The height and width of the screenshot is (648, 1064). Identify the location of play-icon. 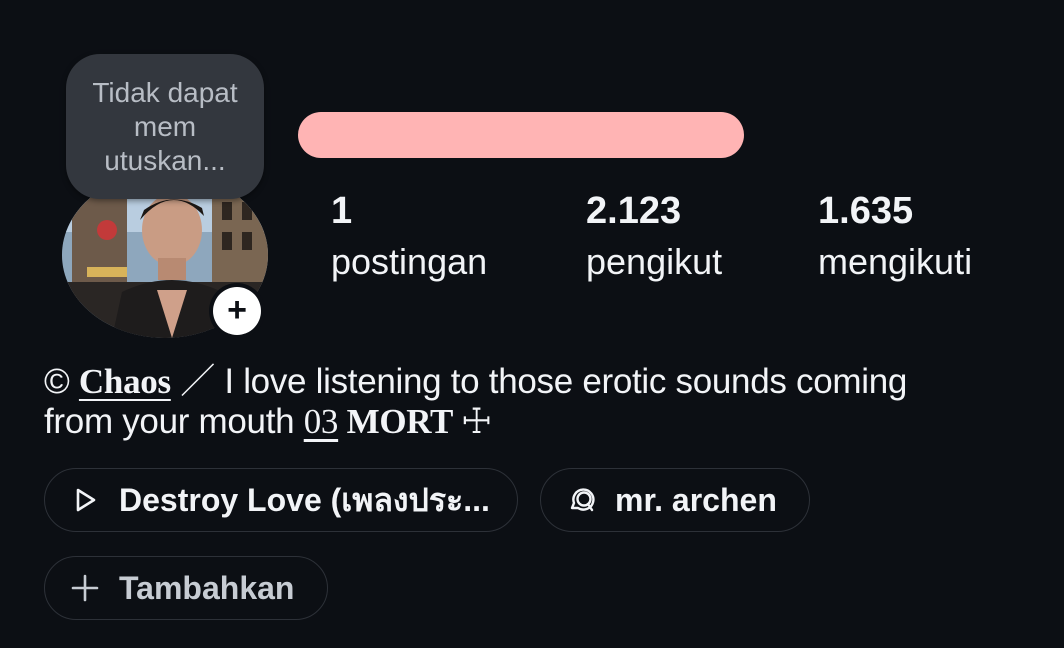
(86, 500).